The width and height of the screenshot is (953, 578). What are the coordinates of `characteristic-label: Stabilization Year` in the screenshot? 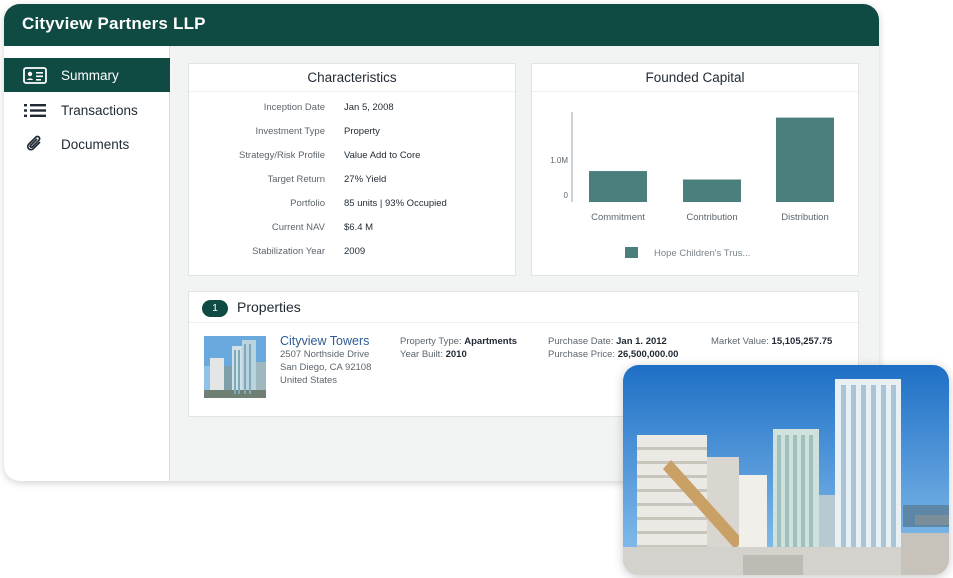 It's located at (288, 251).